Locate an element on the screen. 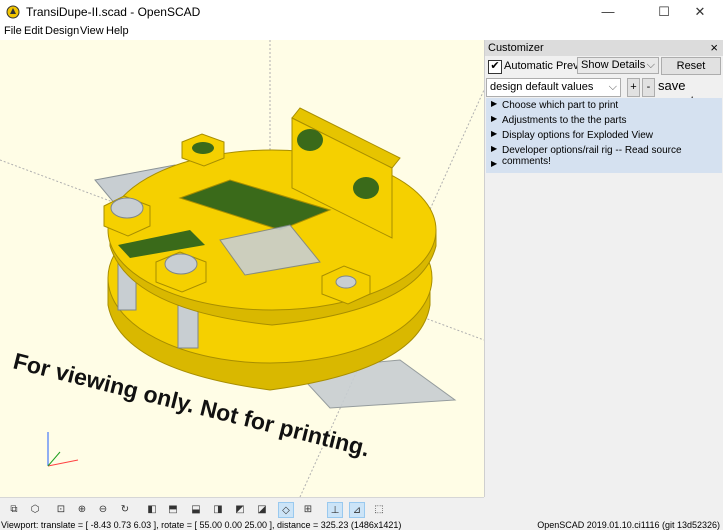  show-edges-icon: ⬚ is located at coordinates (379, 510).